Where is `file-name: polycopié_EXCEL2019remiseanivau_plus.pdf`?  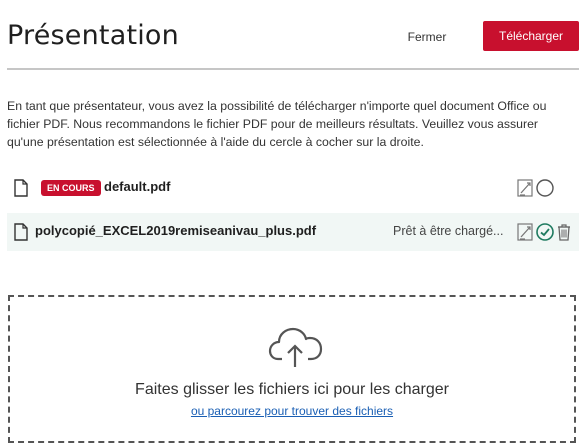 file-name: polycopié_EXCEL2019remiseanivau_plus.pdf is located at coordinates (176, 230).